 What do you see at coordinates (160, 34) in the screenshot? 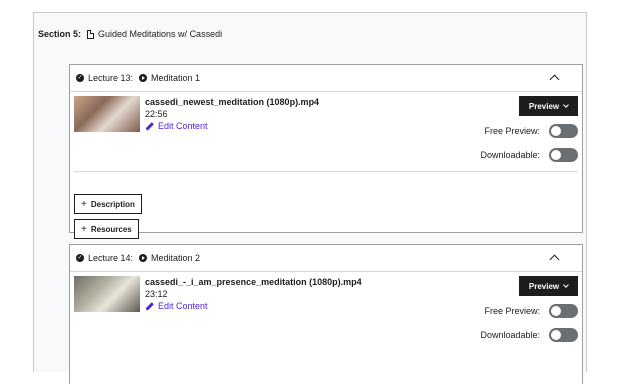
I see `section-title: Guided Meditations w/ Cassedi` at bounding box center [160, 34].